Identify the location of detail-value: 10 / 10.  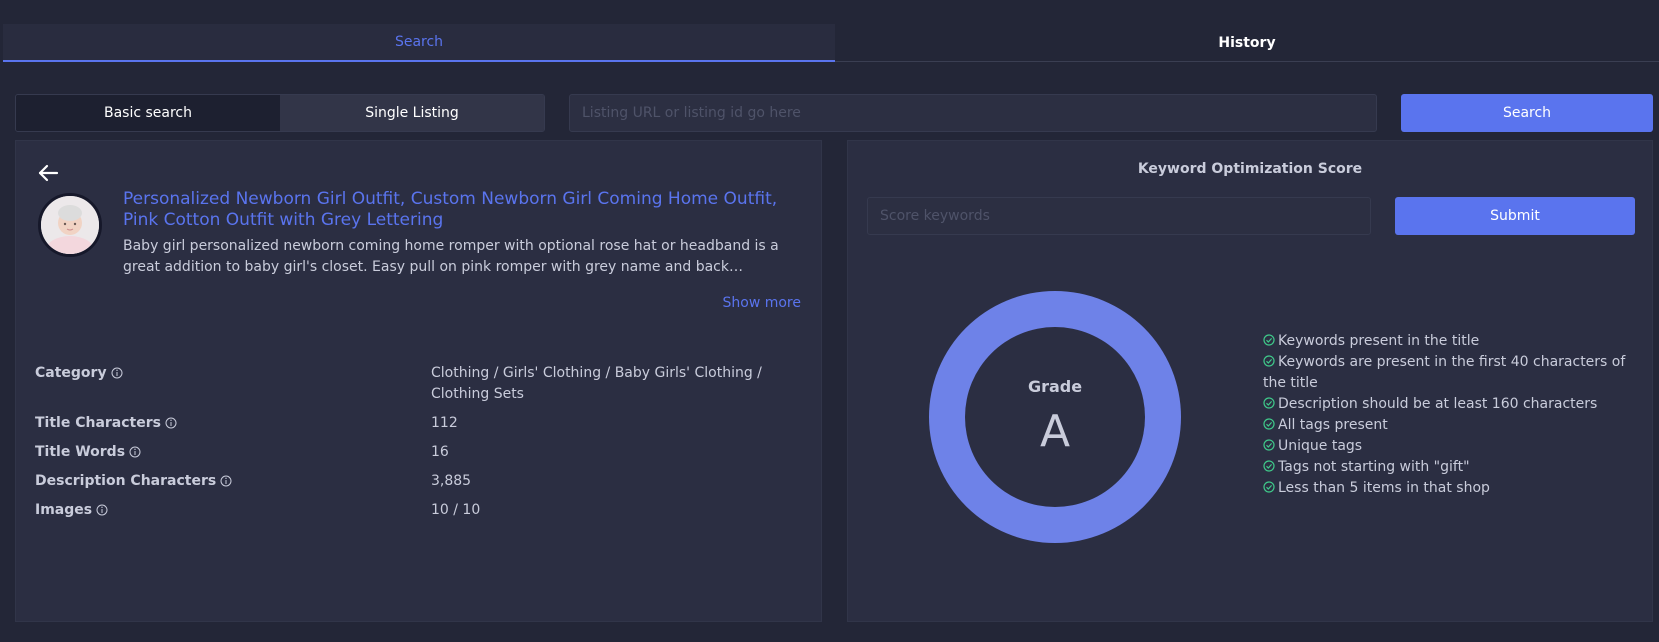
(456, 510).